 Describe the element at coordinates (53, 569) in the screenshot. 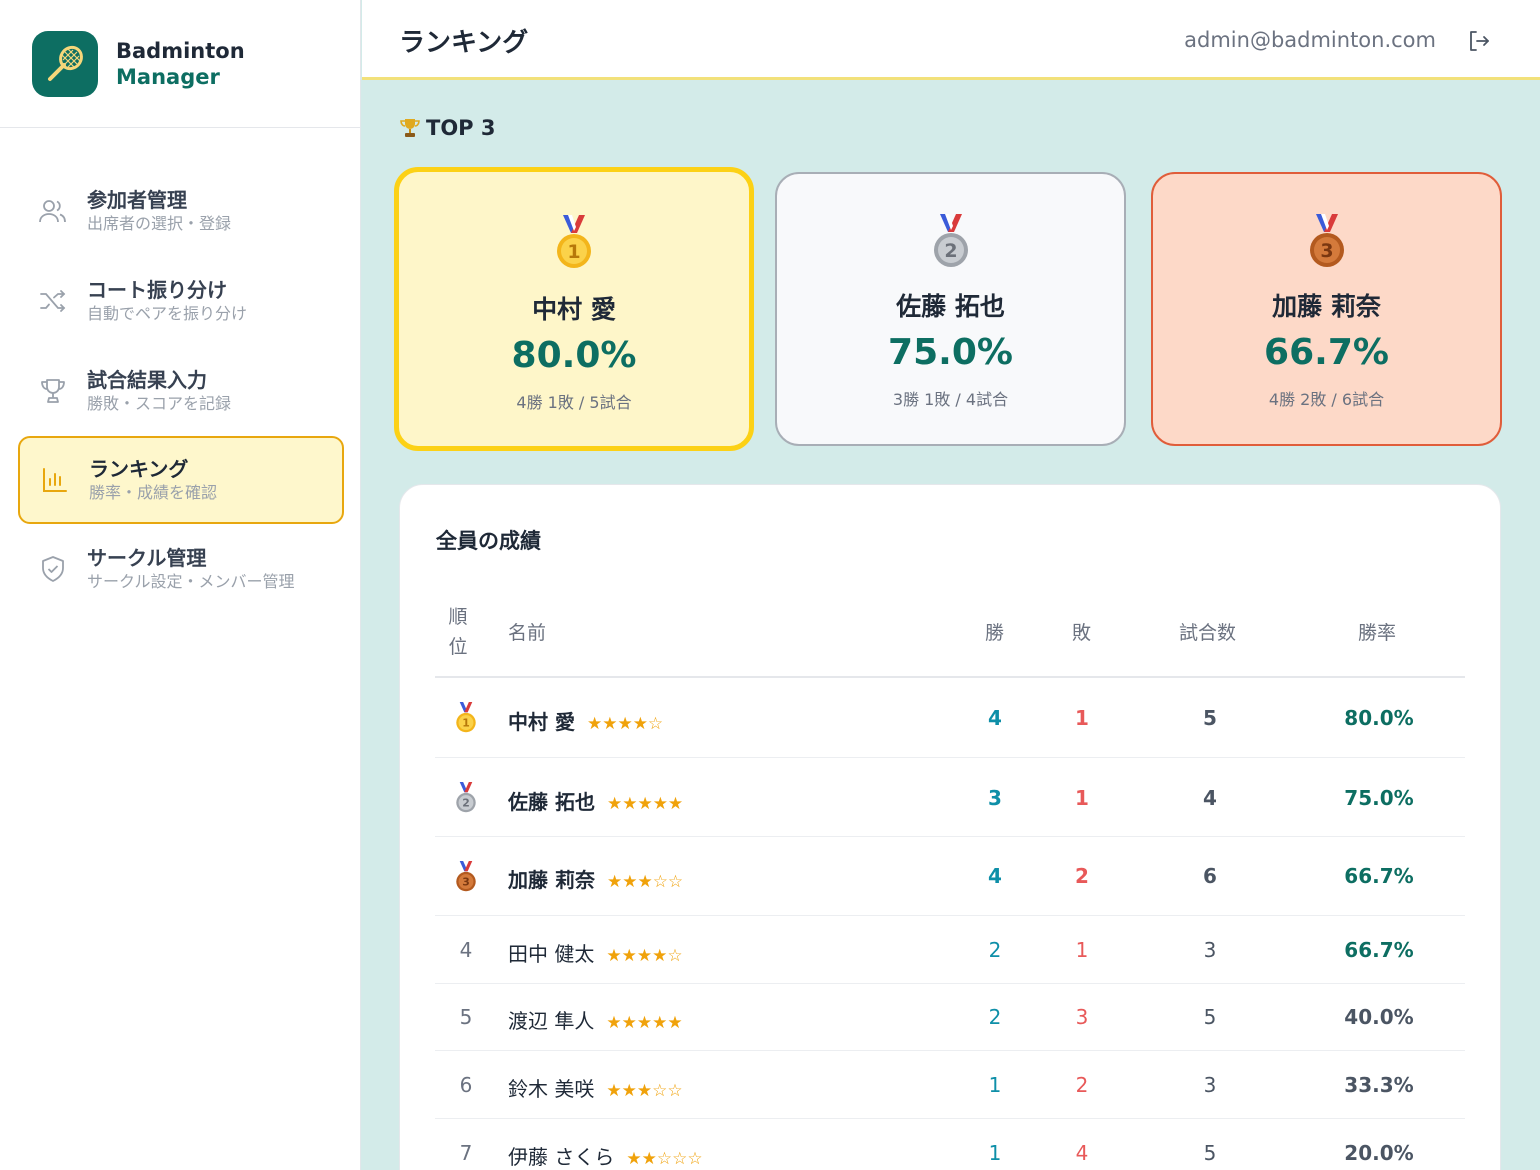

I see `shield-check-icon` at that location.